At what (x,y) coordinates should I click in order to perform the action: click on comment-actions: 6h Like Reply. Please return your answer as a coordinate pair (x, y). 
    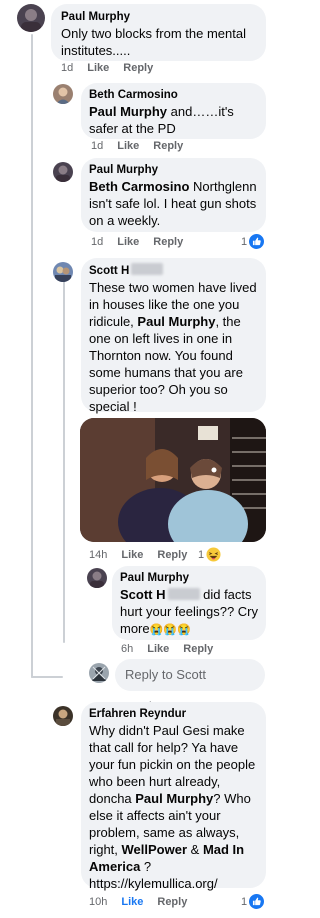
    Looking at the image, I should click on (174, 649).